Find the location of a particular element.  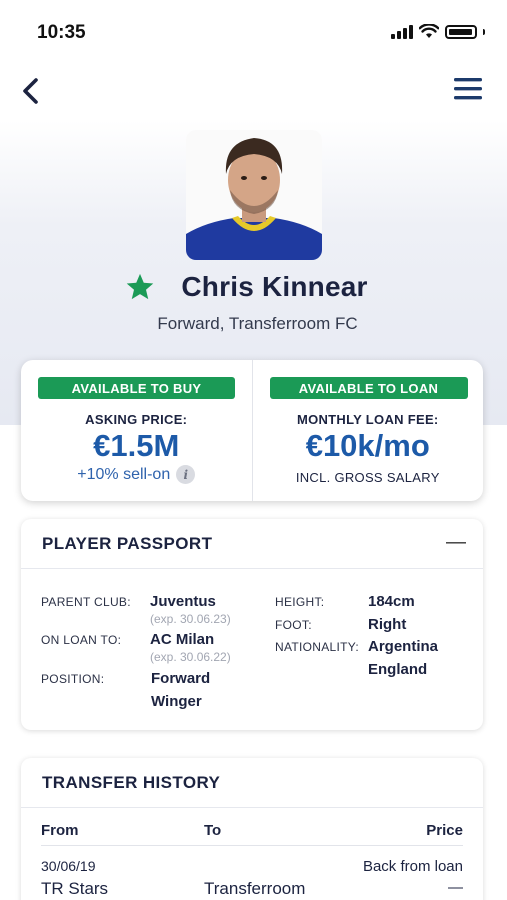

transfer-history-table-header: From To Price is located at coordinates (252, 832).